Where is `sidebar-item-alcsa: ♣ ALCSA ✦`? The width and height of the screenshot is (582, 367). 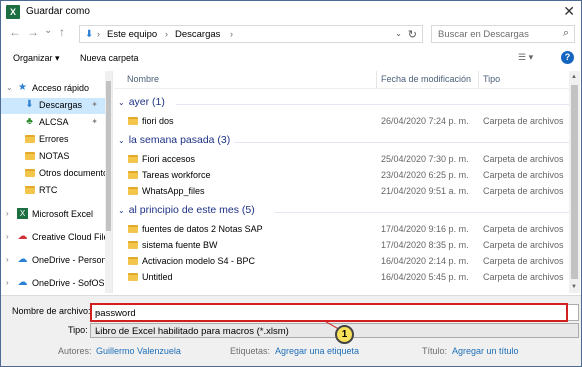
sidebar-item-alcsa: ♣ ALCSA ✦ is located at coordinates (56, 123).